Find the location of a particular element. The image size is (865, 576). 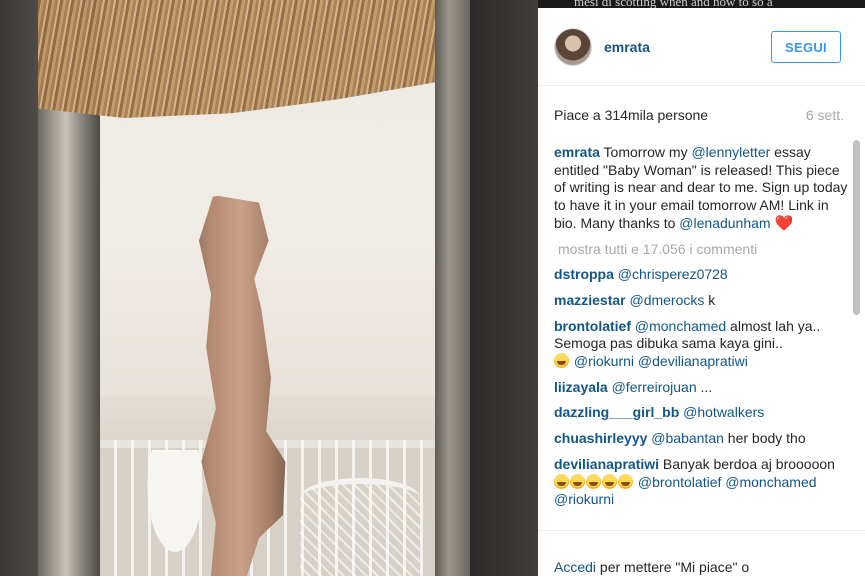

comment: mazziestar @dmerocks k is located at coordinates (704, 301).